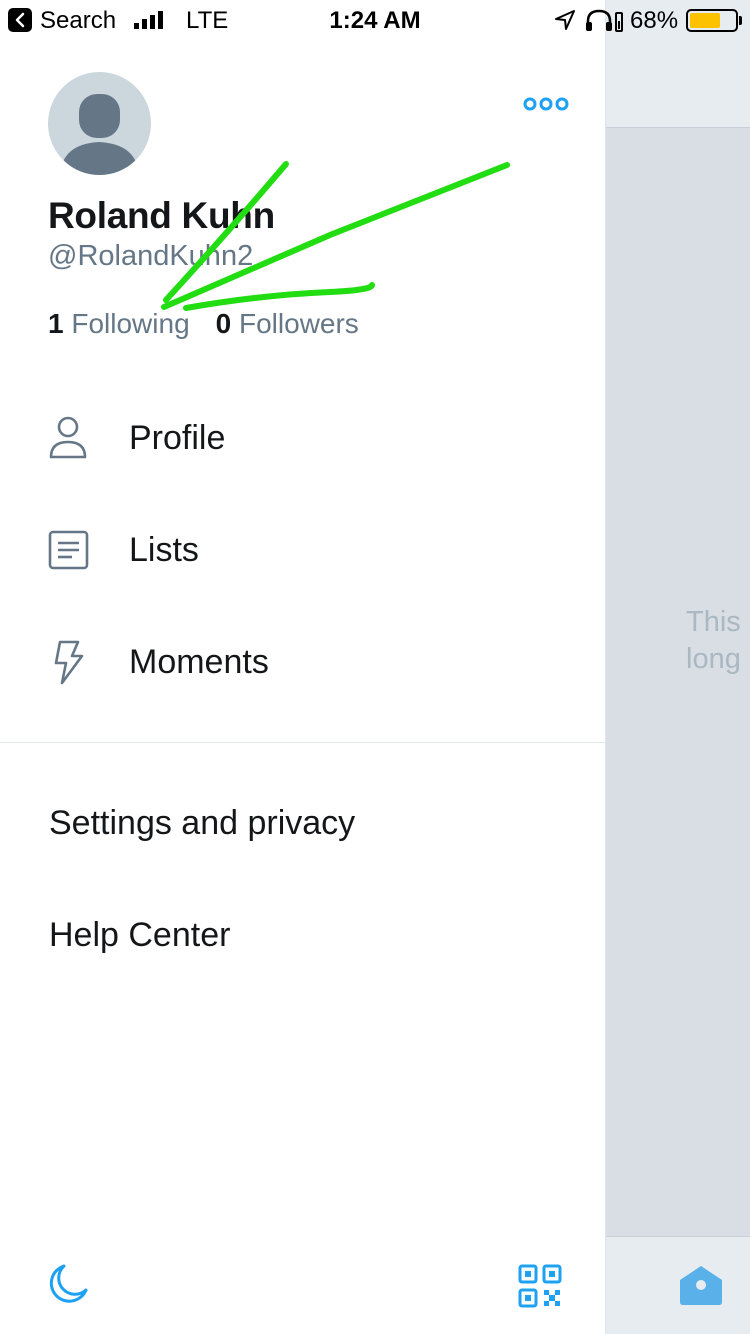 The height and width of the screenshot is (1334, 750). What do you see at coordinates (161, 216) in the screenshot?
I see `profile-name: Roland Kuhn` at bounding box center [161, 216].